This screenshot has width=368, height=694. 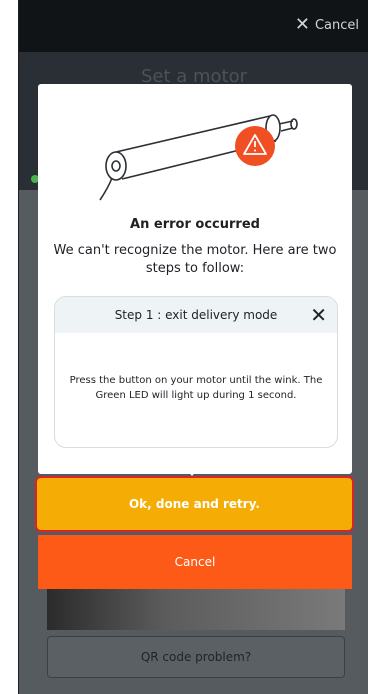 I want to click on header-cancel-button: ✕ Cancel, so click(x=327, y=25).